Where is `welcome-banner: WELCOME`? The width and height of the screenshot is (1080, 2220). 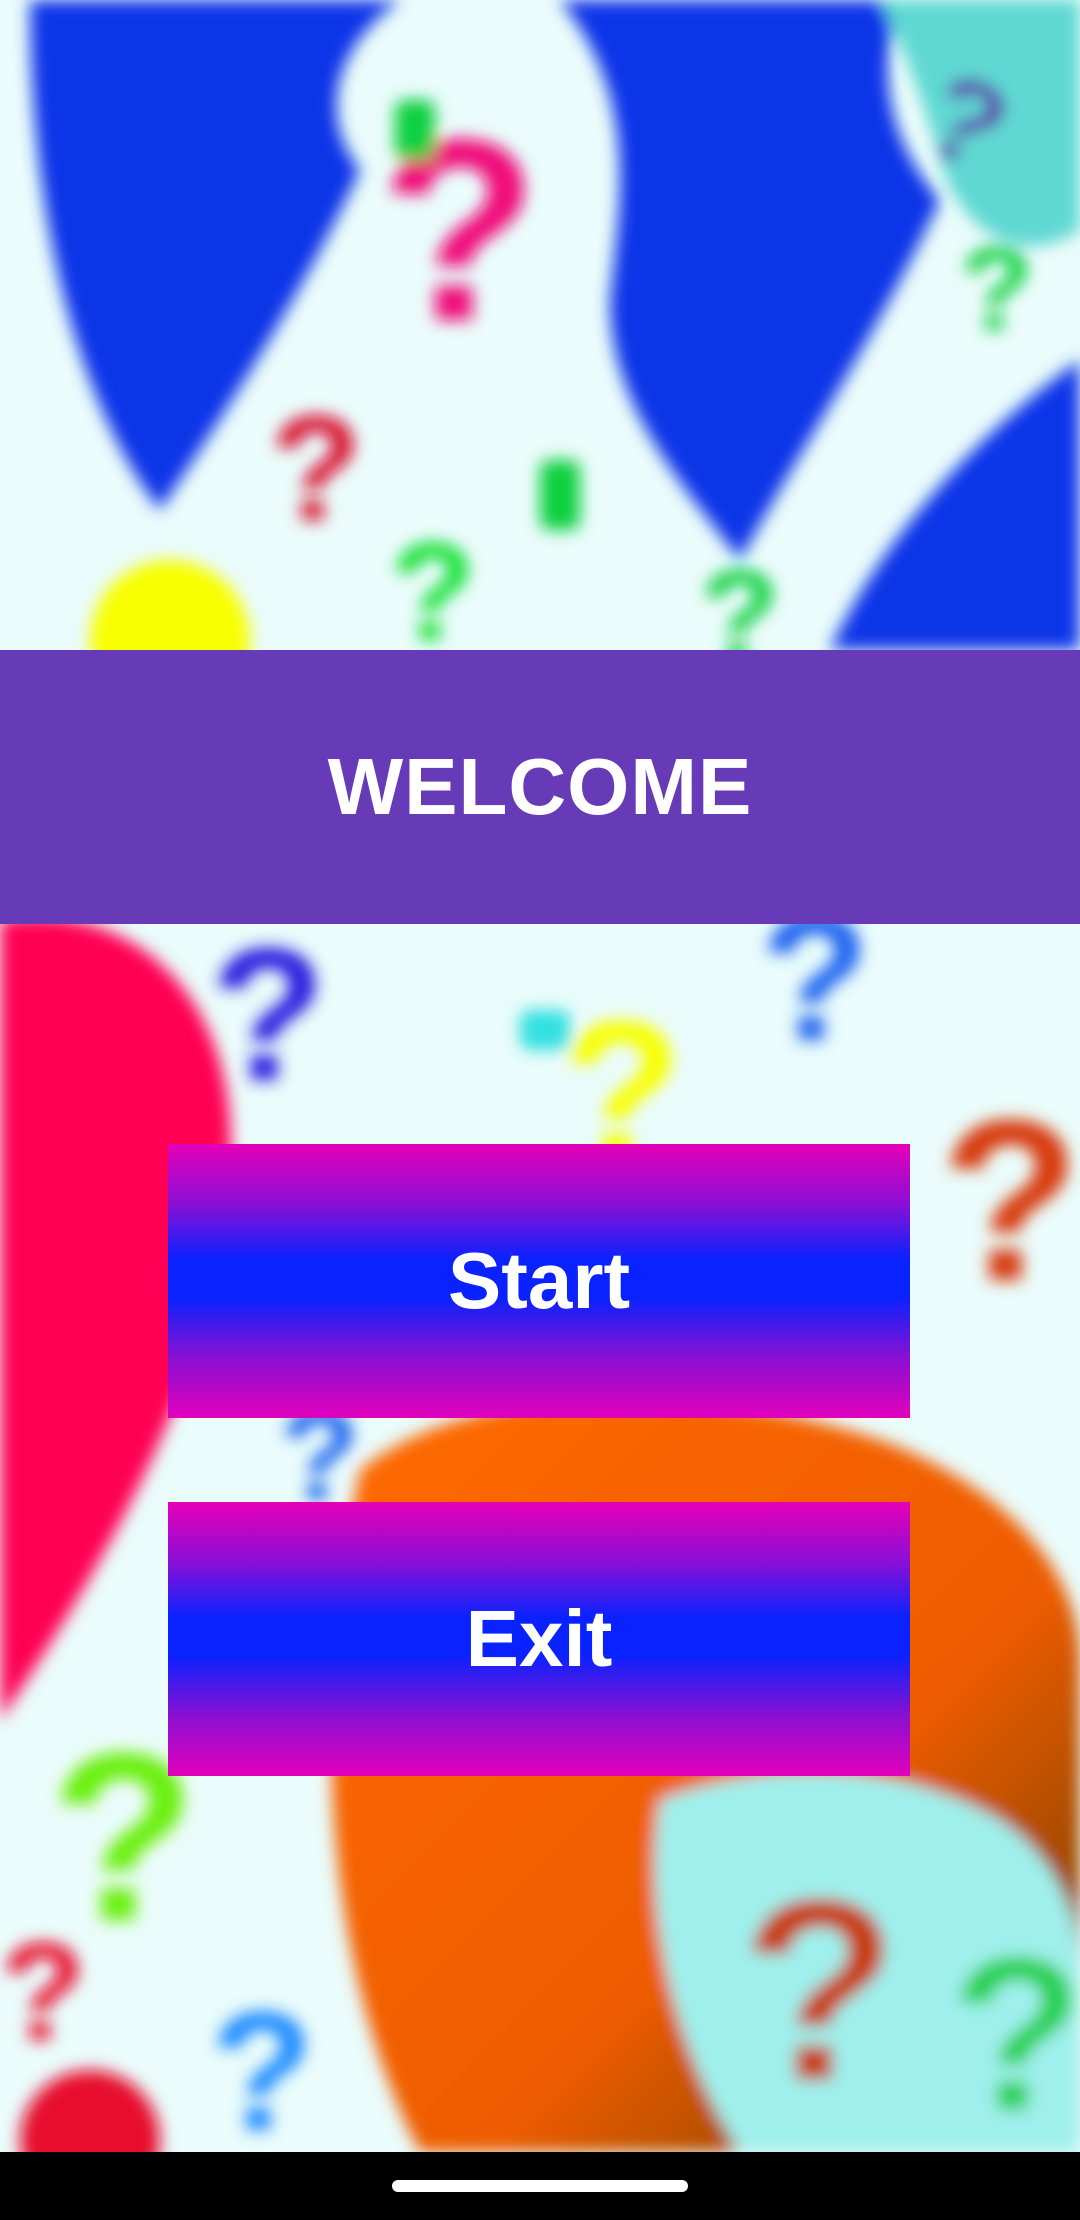 welcome-banner: WELCOME is located at coordinates (540, 787).